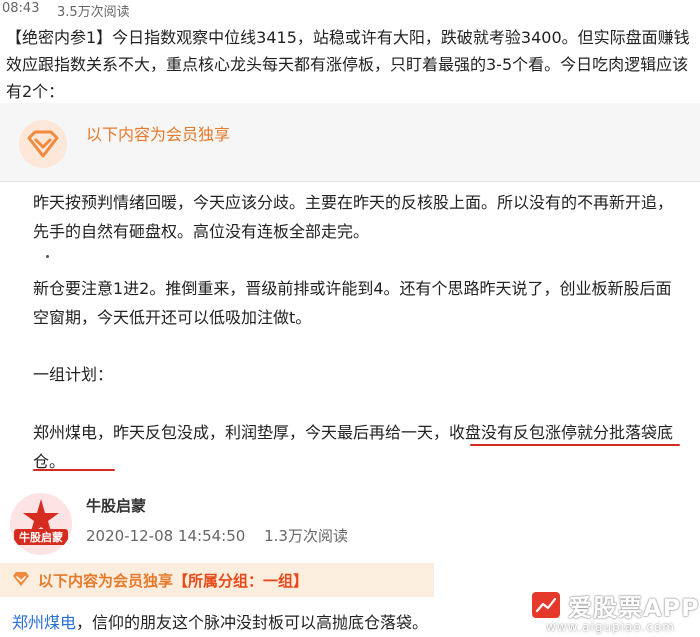  Describe the element at coordinates (610, 627) in the screenshot. I see `watermark-url: www.aigupiao.com` at that location.